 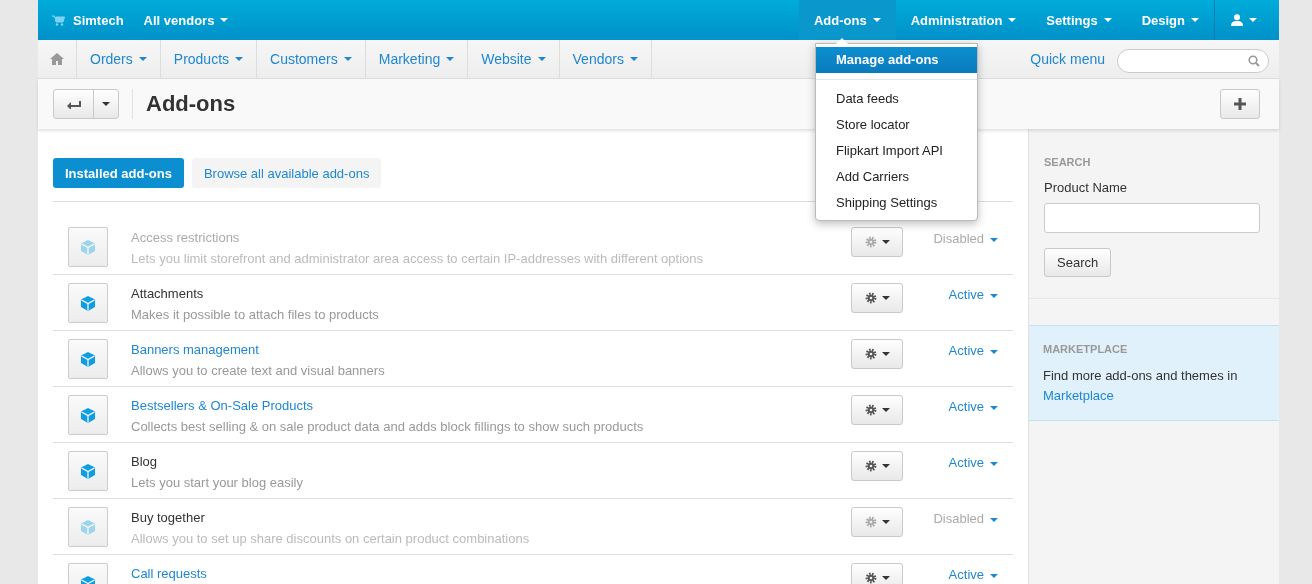 I want to click on search-icon, so click(x=1254, y=61).